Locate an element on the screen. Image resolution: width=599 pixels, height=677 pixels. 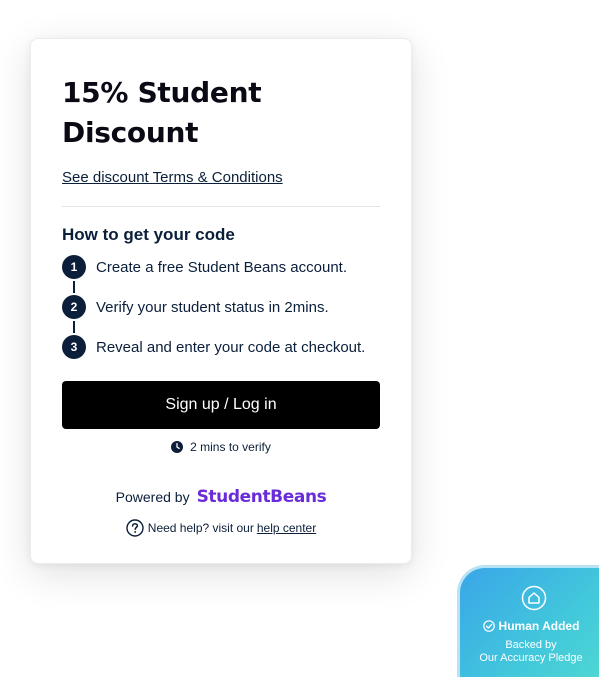
powered-by: Powered by StudentBeans is located at coordinates (221, 497).